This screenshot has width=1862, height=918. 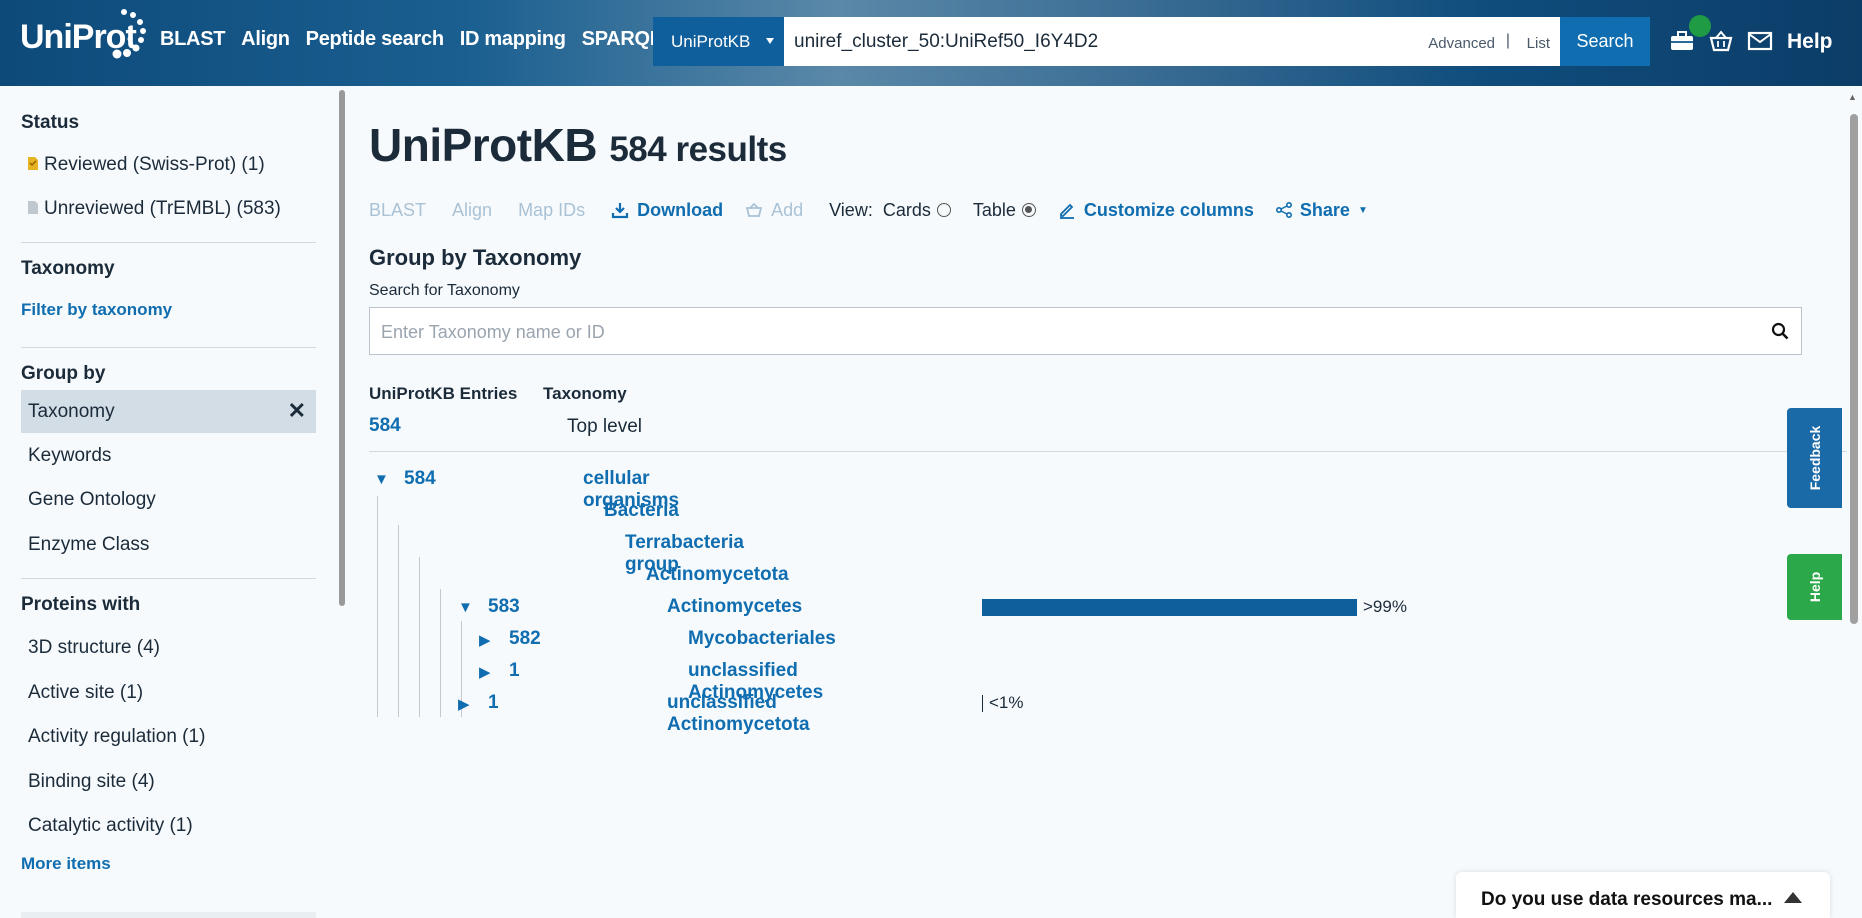 What do you see at coordinates (504, 607) in the screenshot?
I see `tree-count: 583` at bounding box center [504, 607].